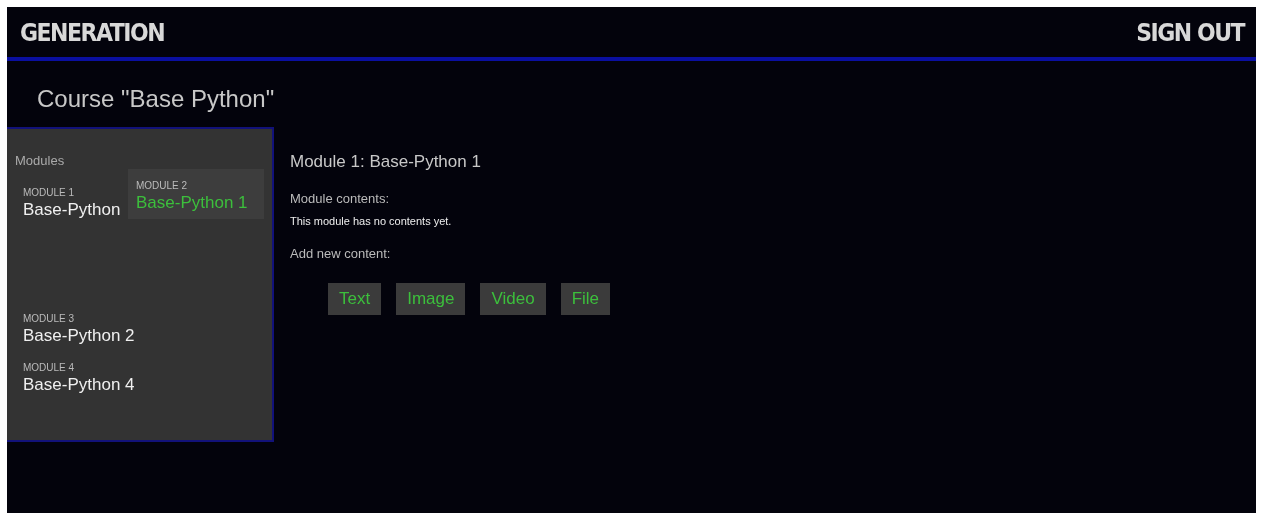 The image size is (1261, 513). Describe the element at coordinates (585, 299) in the screenshot. I see `add-content-button: File` at that location.